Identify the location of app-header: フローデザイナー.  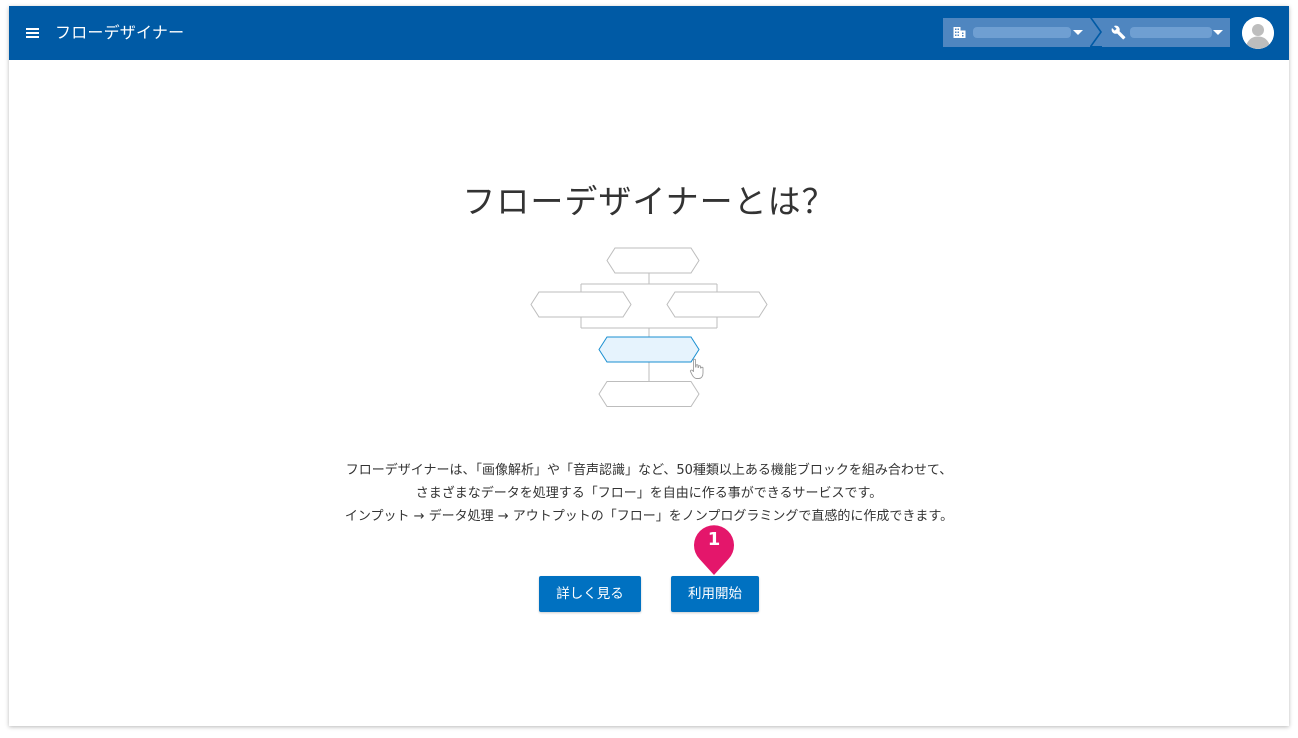
(649, 33).